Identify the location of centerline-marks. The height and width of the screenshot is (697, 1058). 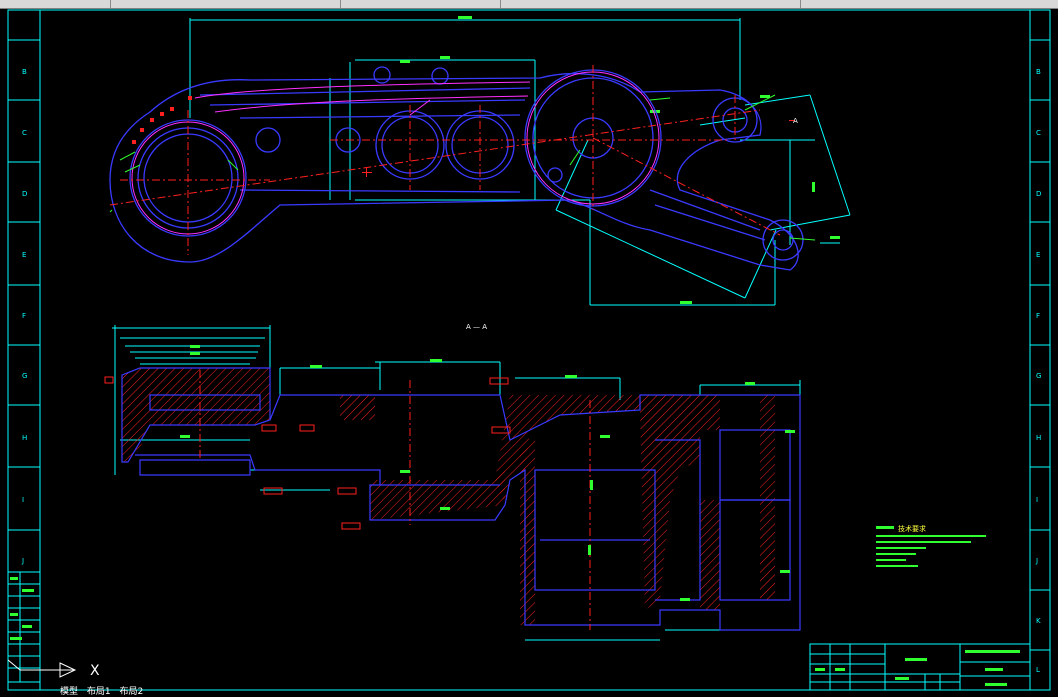
(578, 148).